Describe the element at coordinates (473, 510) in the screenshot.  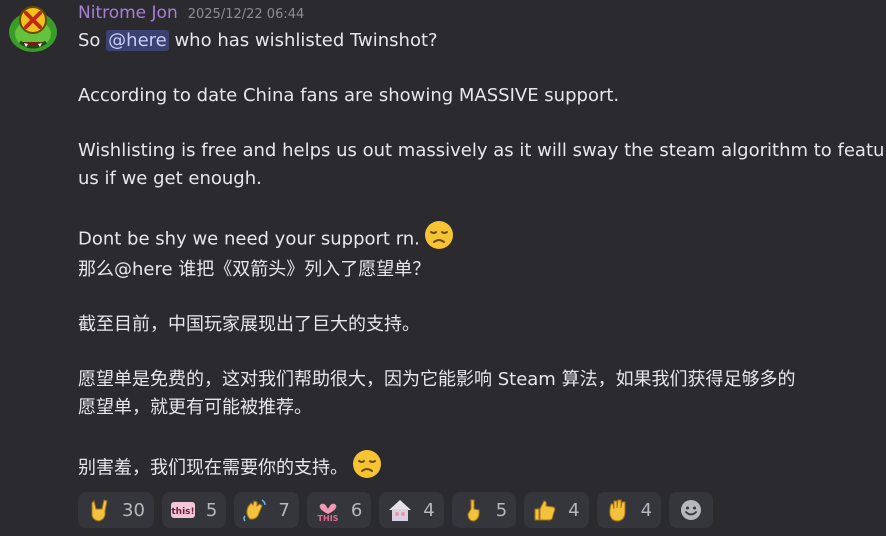
I see `pointing-up-icon` at that location.